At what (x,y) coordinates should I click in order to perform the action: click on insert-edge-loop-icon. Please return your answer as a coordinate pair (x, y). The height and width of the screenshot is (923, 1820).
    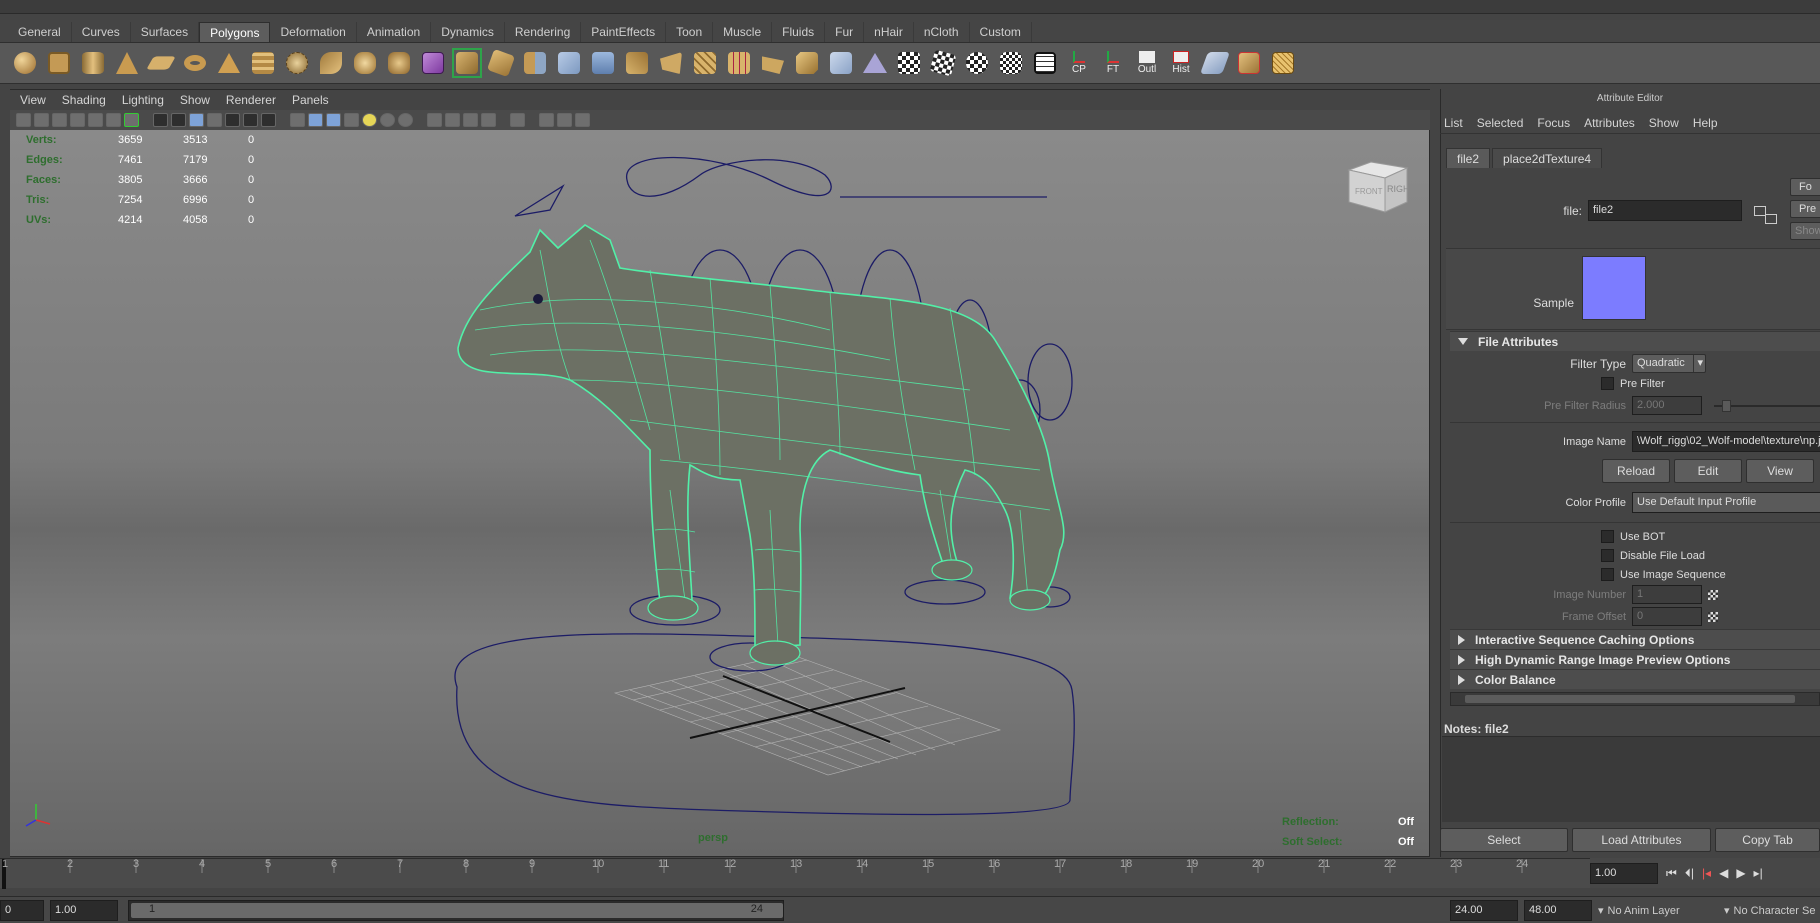
    Looking at the image, I should click on (739, 63).